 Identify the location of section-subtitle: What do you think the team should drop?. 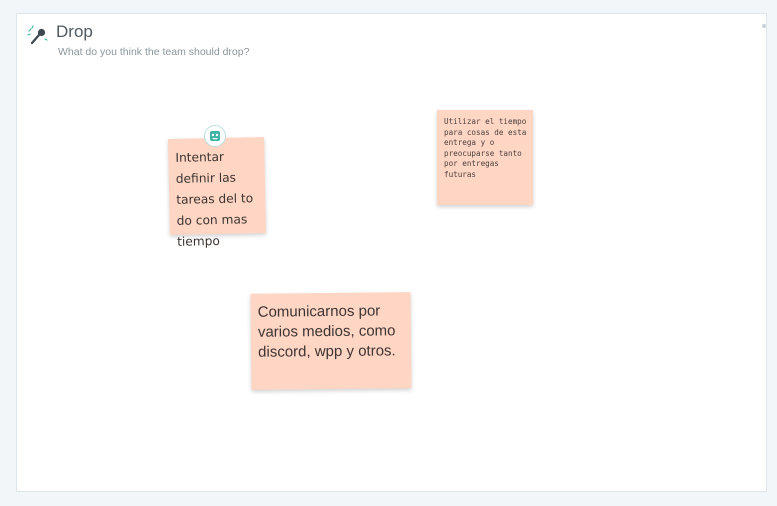
(154, 52).